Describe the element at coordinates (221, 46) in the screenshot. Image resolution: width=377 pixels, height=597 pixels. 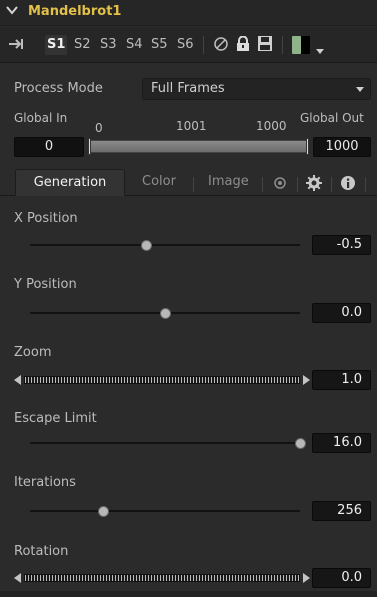
I see `disable-icon` at that location.